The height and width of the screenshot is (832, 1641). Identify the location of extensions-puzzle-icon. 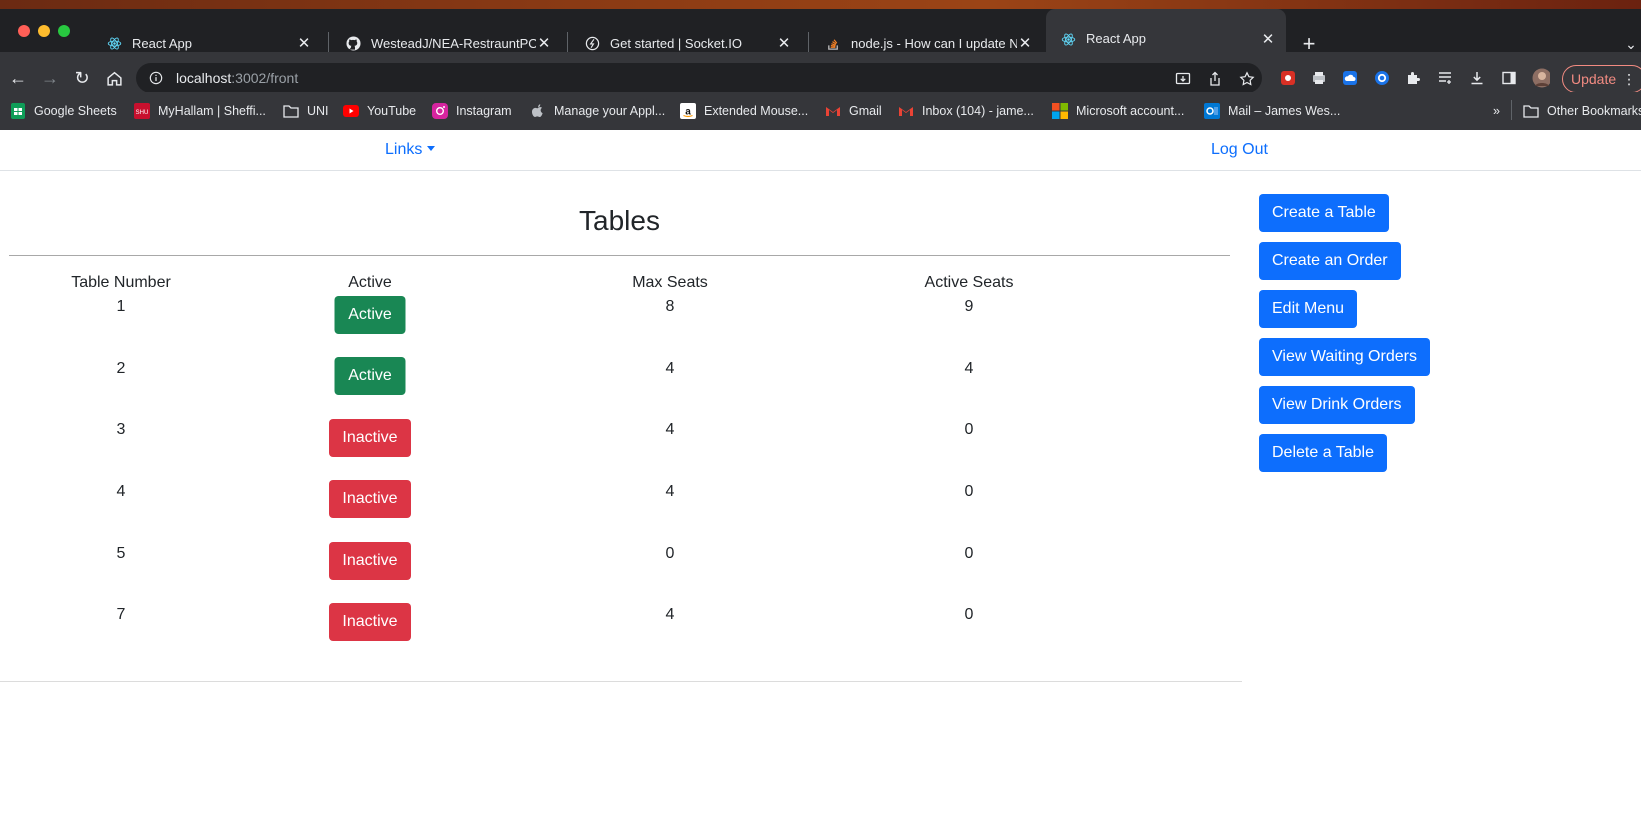
(1413, 78).